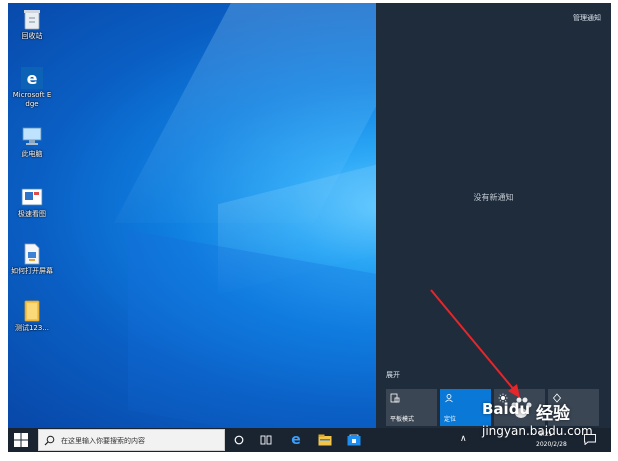 The width and height of the screenshot is (618, 461). What do you see at coordinates (587, 18) in the screenshot?
I see `manage-notifications-link: 管理通知` at bounding box center [587, 18].